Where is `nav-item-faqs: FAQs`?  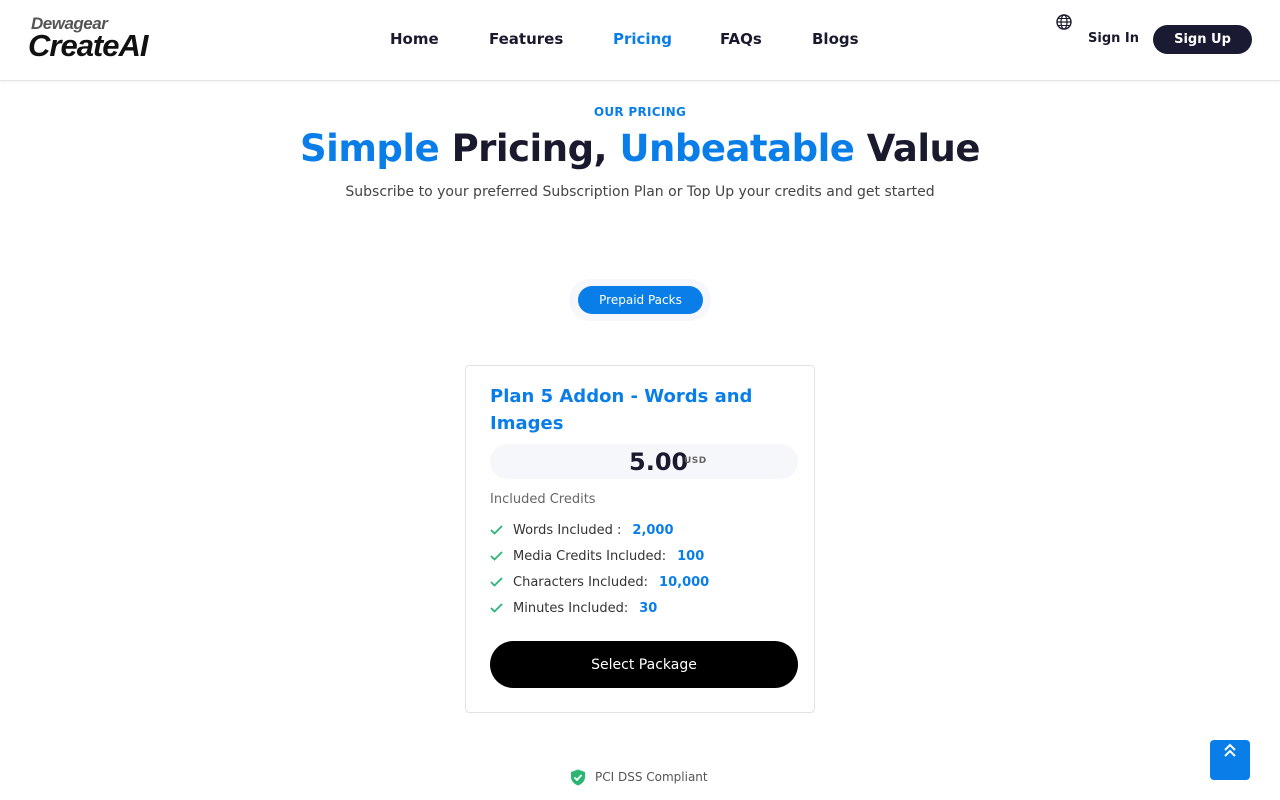
nav-item-faqs: FAQs is located at coordinates (741, 39).